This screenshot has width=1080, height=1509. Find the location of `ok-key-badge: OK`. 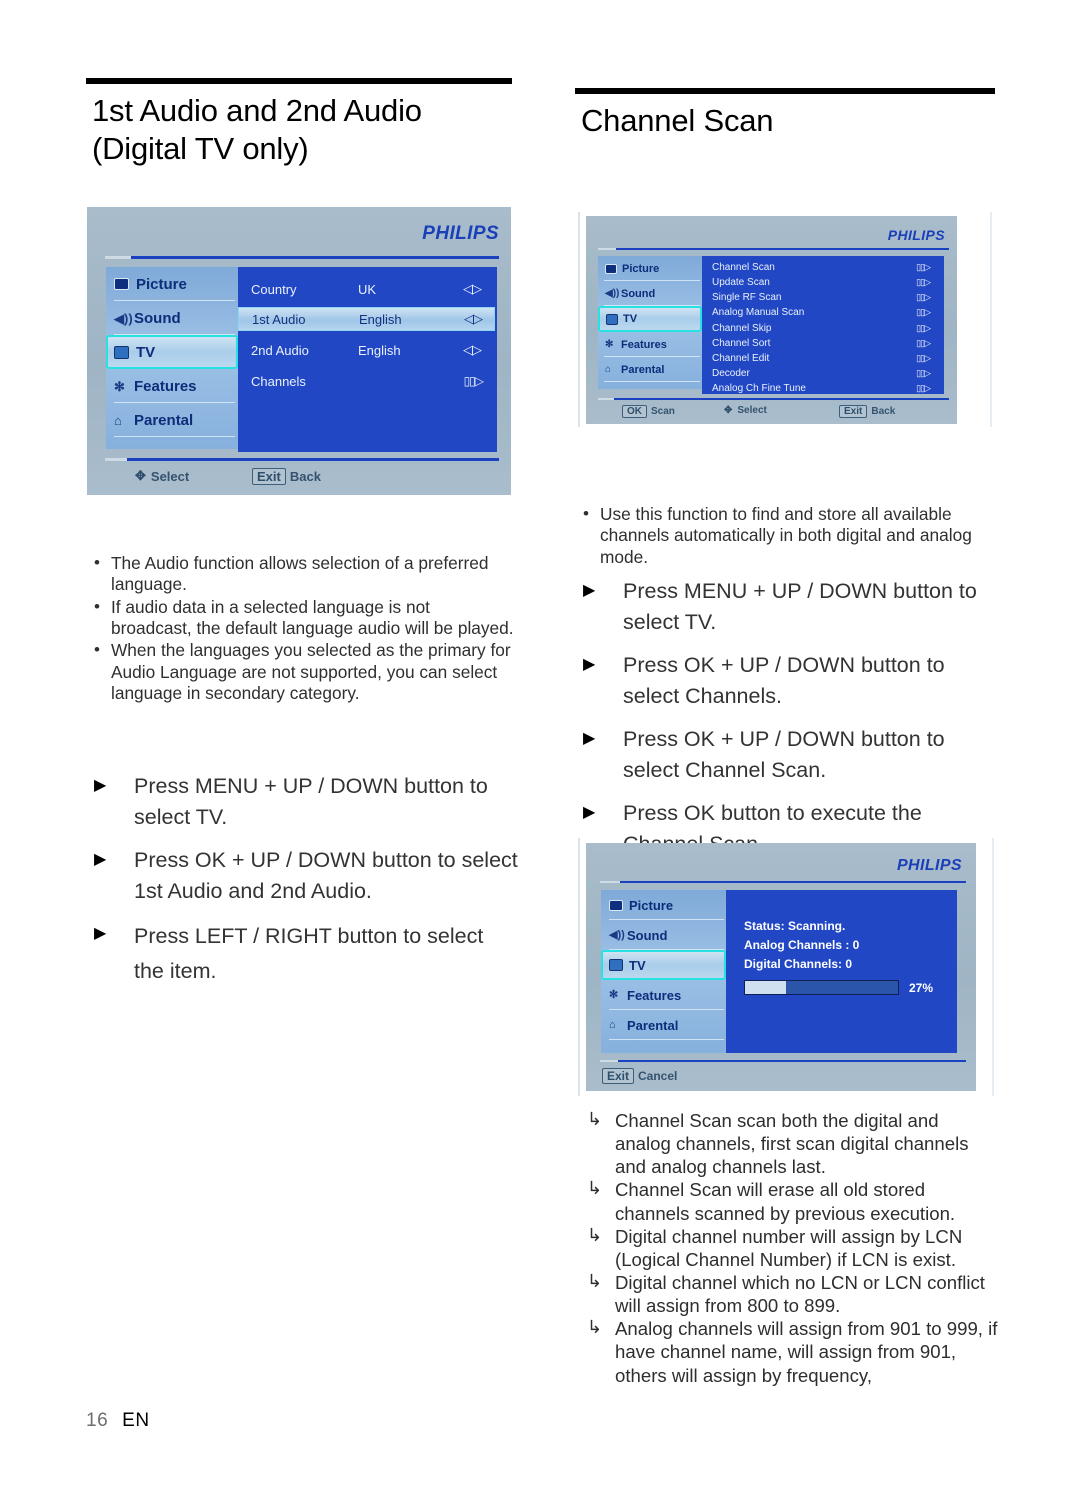

ok-key-badge: OK is located at coordinates (634, 411).